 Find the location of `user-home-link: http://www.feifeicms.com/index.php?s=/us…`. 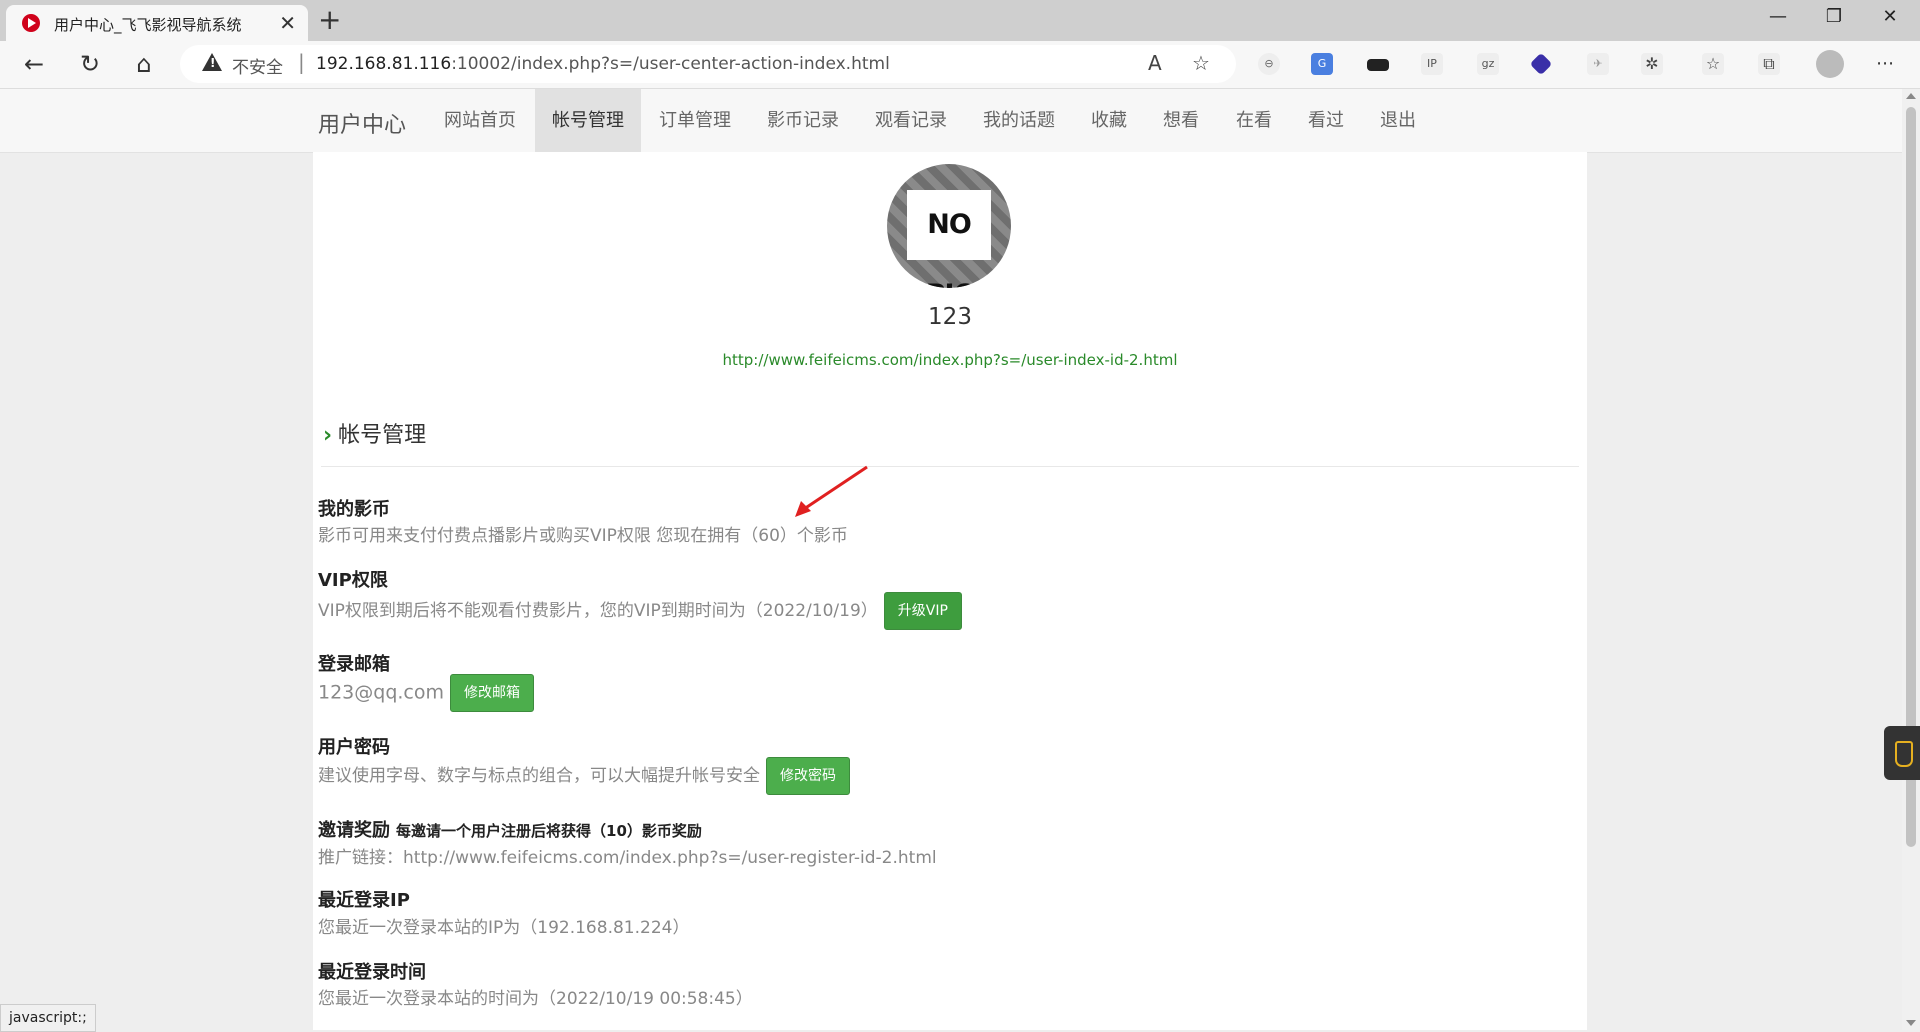

user-home-link: http://www.feifeicms.com/index.php?s=/us… is located at coordinates (950, 360).